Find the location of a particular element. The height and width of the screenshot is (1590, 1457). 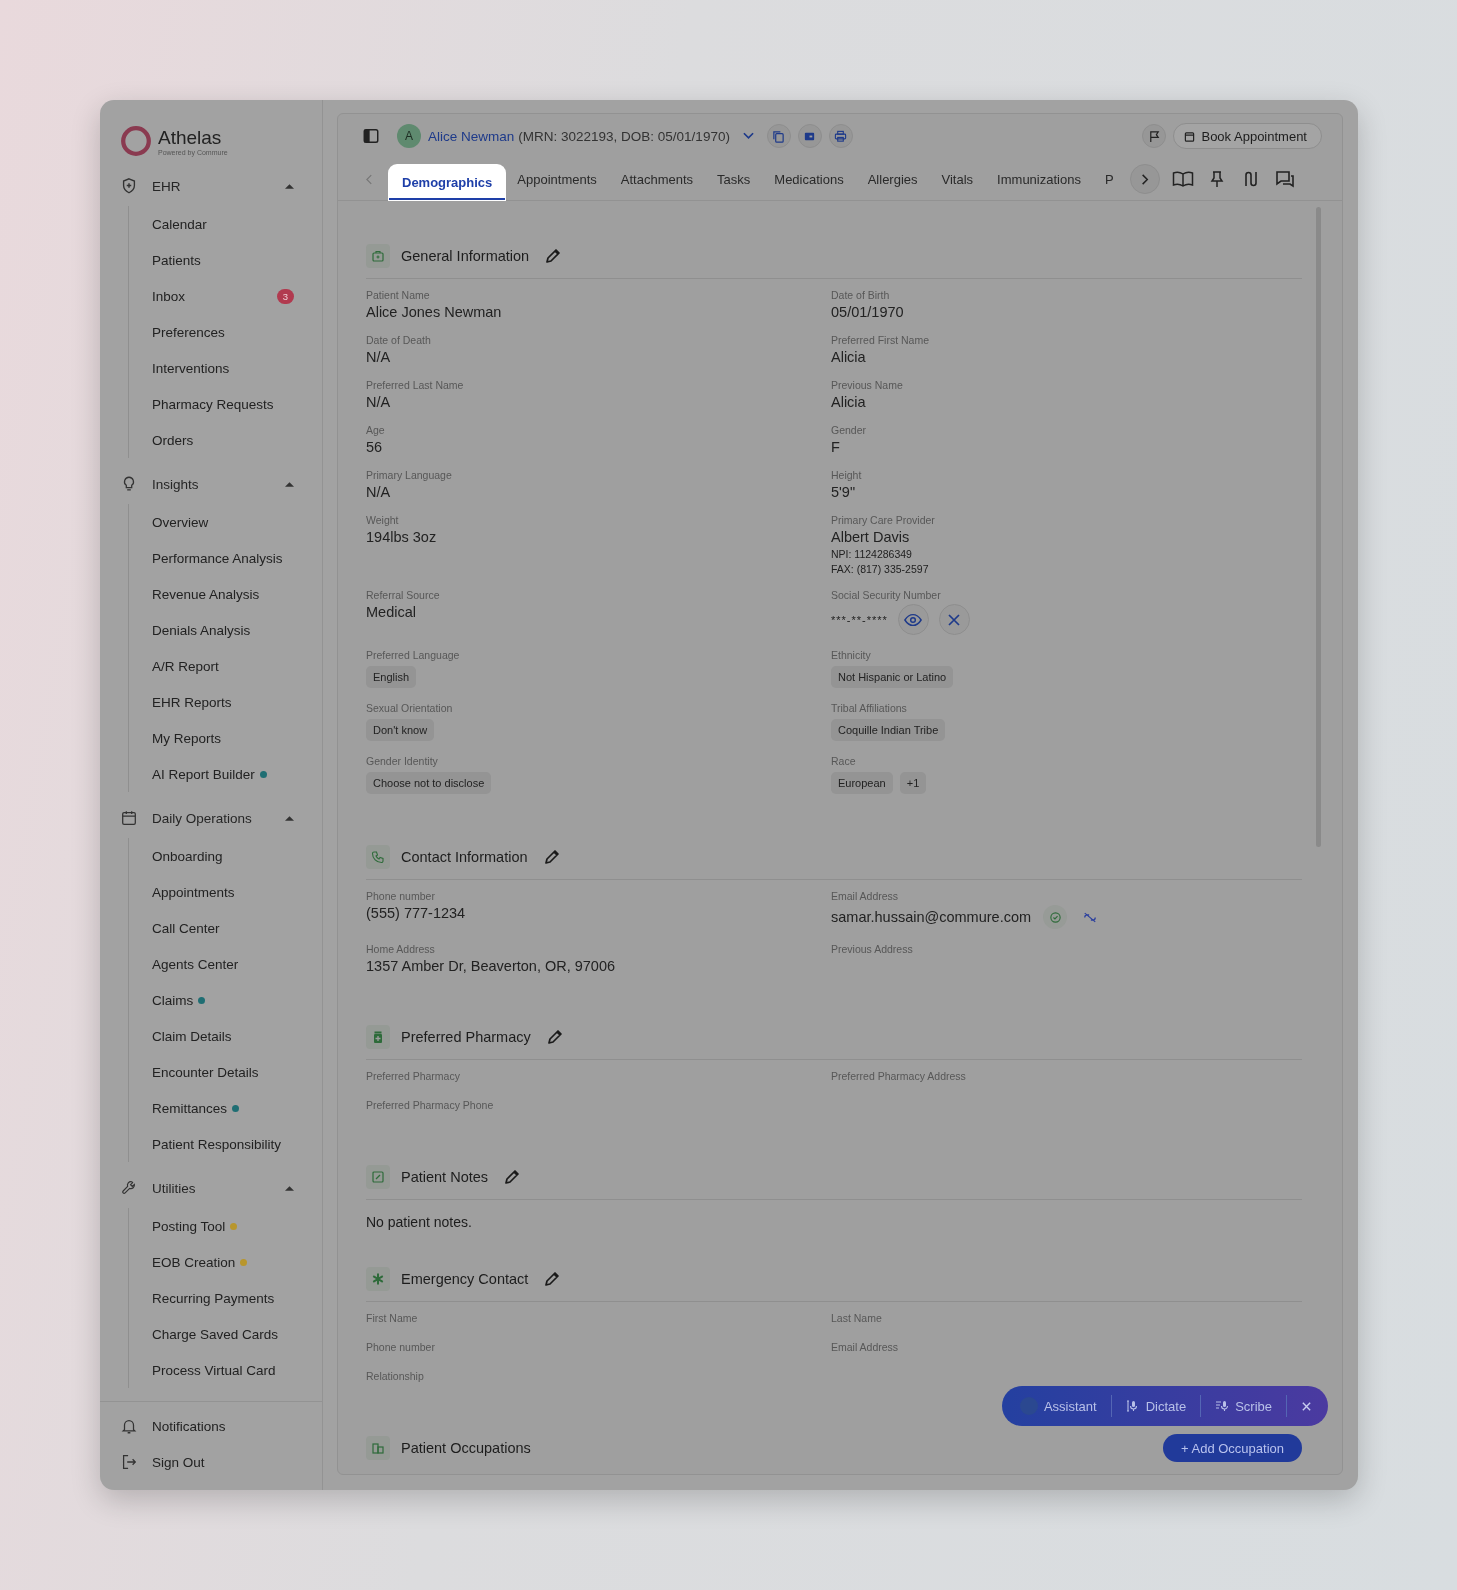

field-value: 05/01/1970 is located at coordinates (868, 312).